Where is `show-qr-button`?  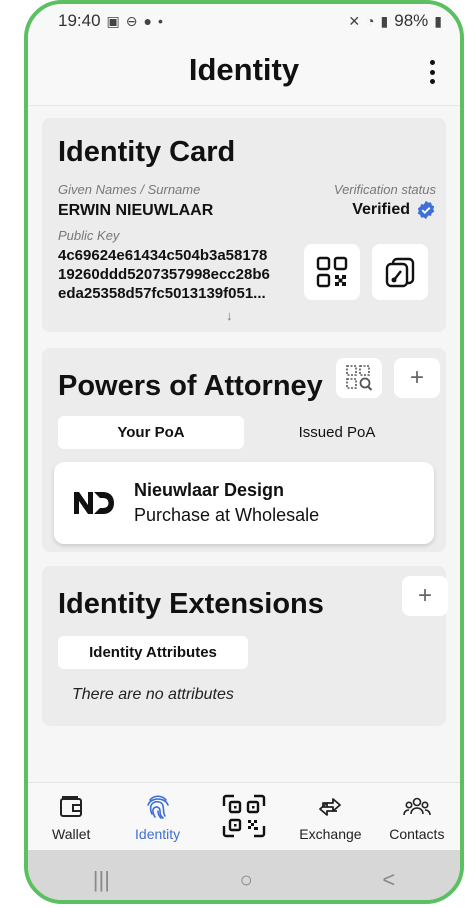 show-qr-button is located at coordinates (332, 272).